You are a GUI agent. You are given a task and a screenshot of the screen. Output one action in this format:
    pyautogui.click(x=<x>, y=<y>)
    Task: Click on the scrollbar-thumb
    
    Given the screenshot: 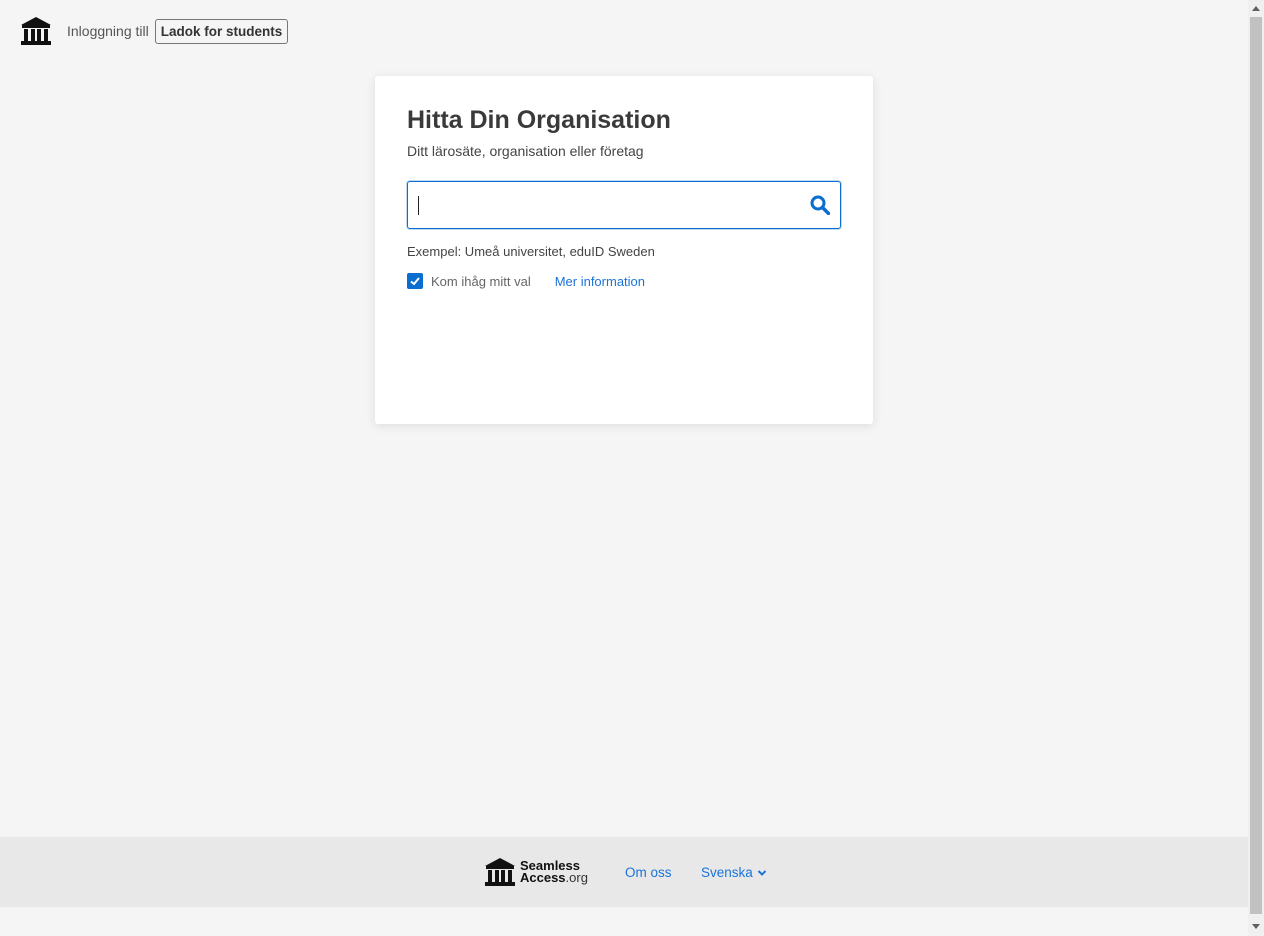 What is the action you would take?
    pyautogui.click(x=1256, y=465)
    